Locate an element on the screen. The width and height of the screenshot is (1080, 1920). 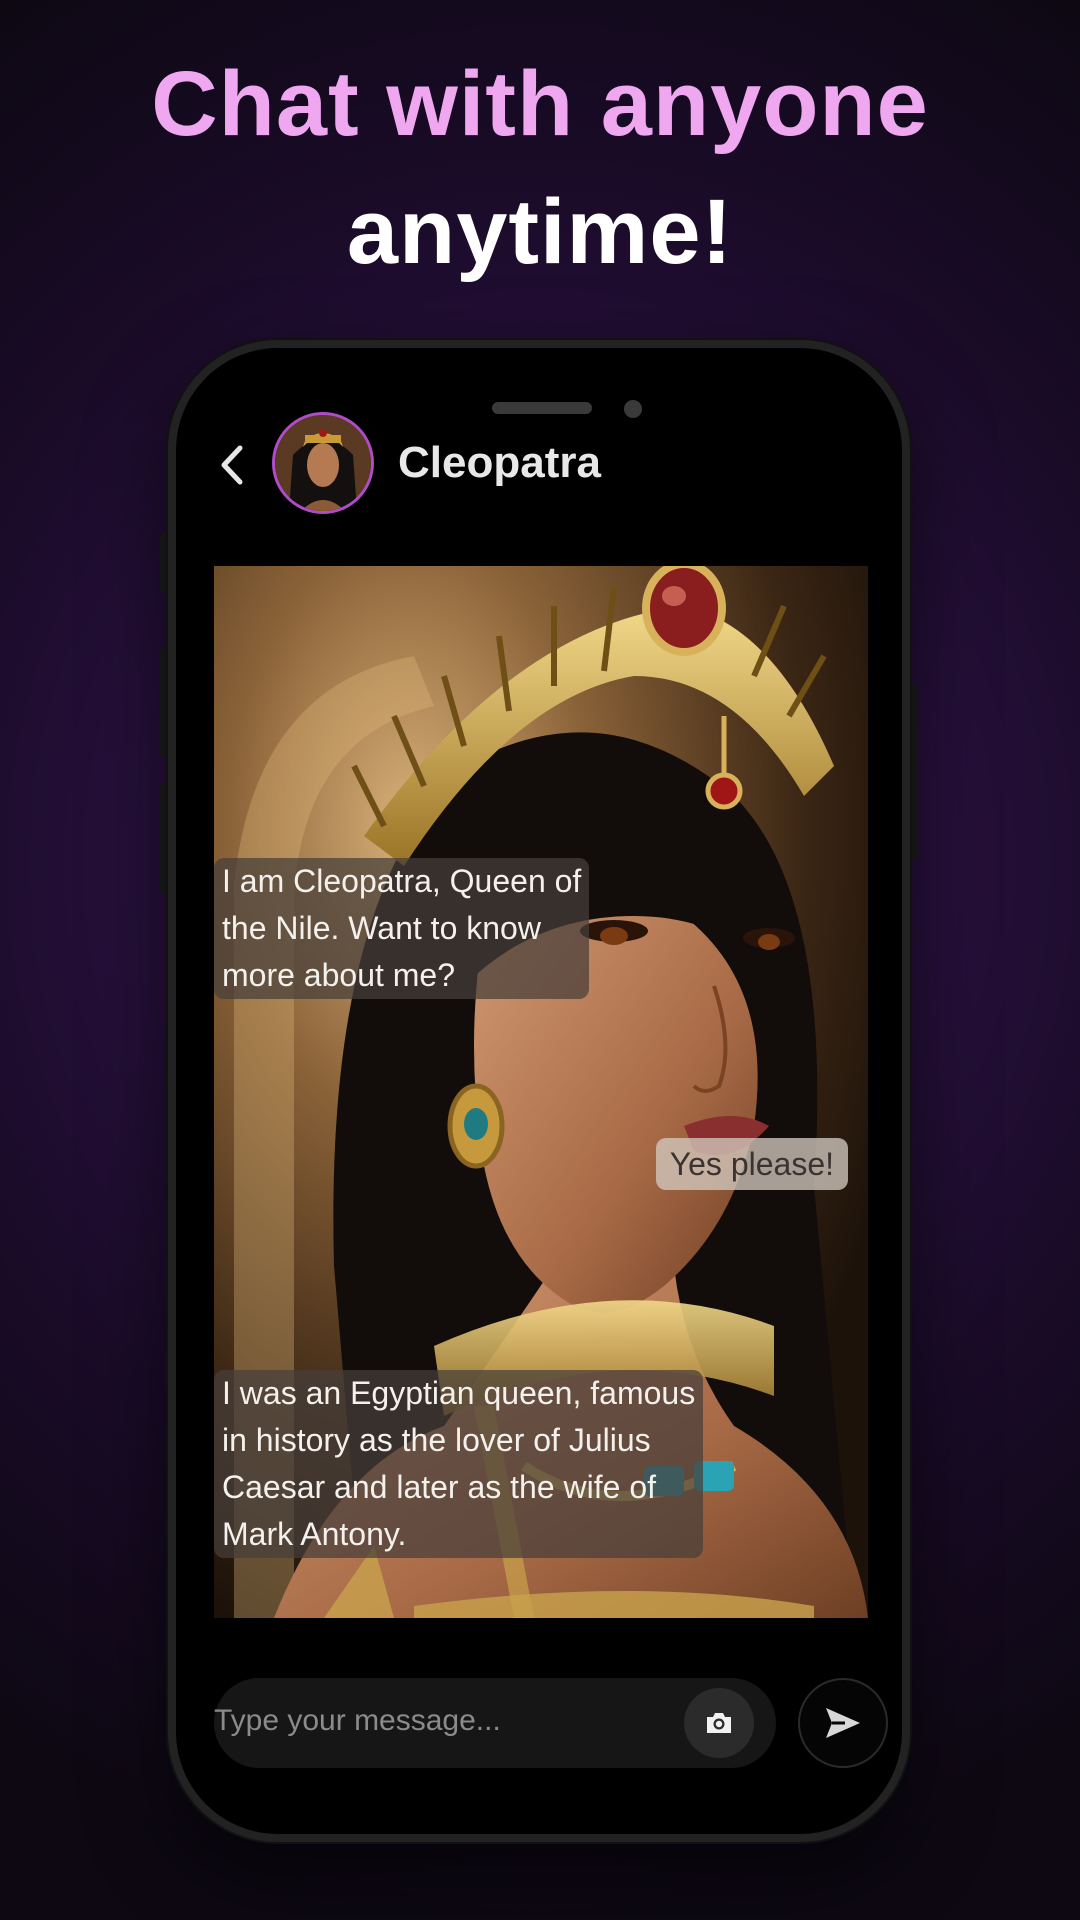
headline-line-2: anytime! is located at coordinates (540, 232).